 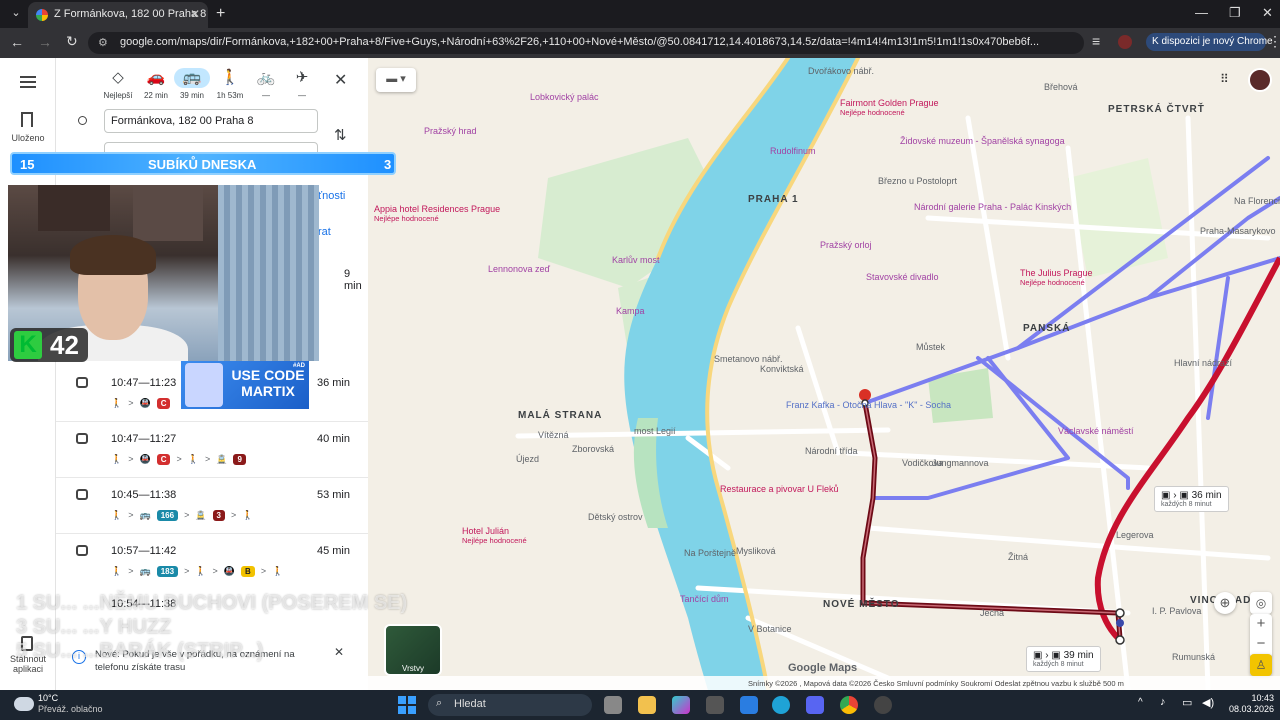 I want to click on line-badge: 183, so click(x=167, y=571).